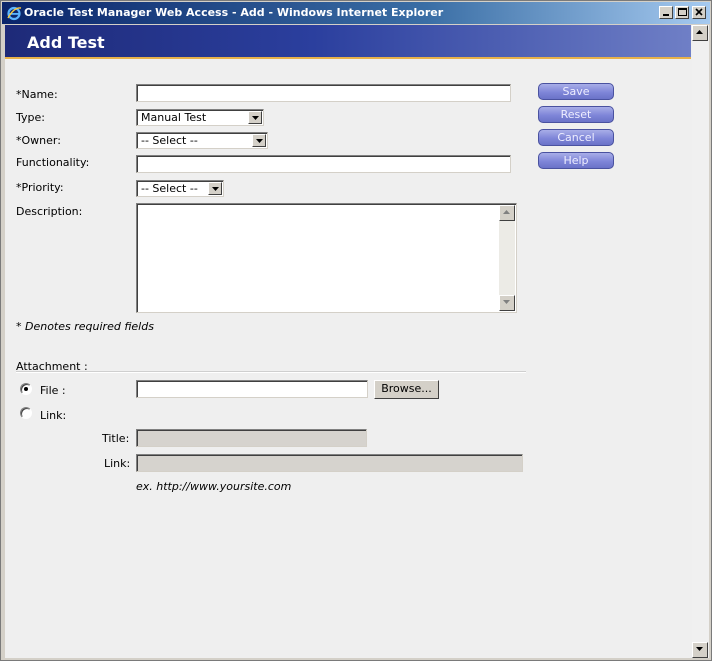 This screenshot has width=712, height=661. I want to click on description-label: Description:, so click(49, 211).